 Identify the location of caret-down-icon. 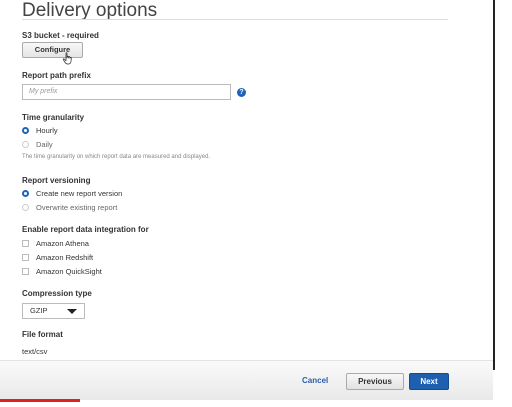
(72, 311).